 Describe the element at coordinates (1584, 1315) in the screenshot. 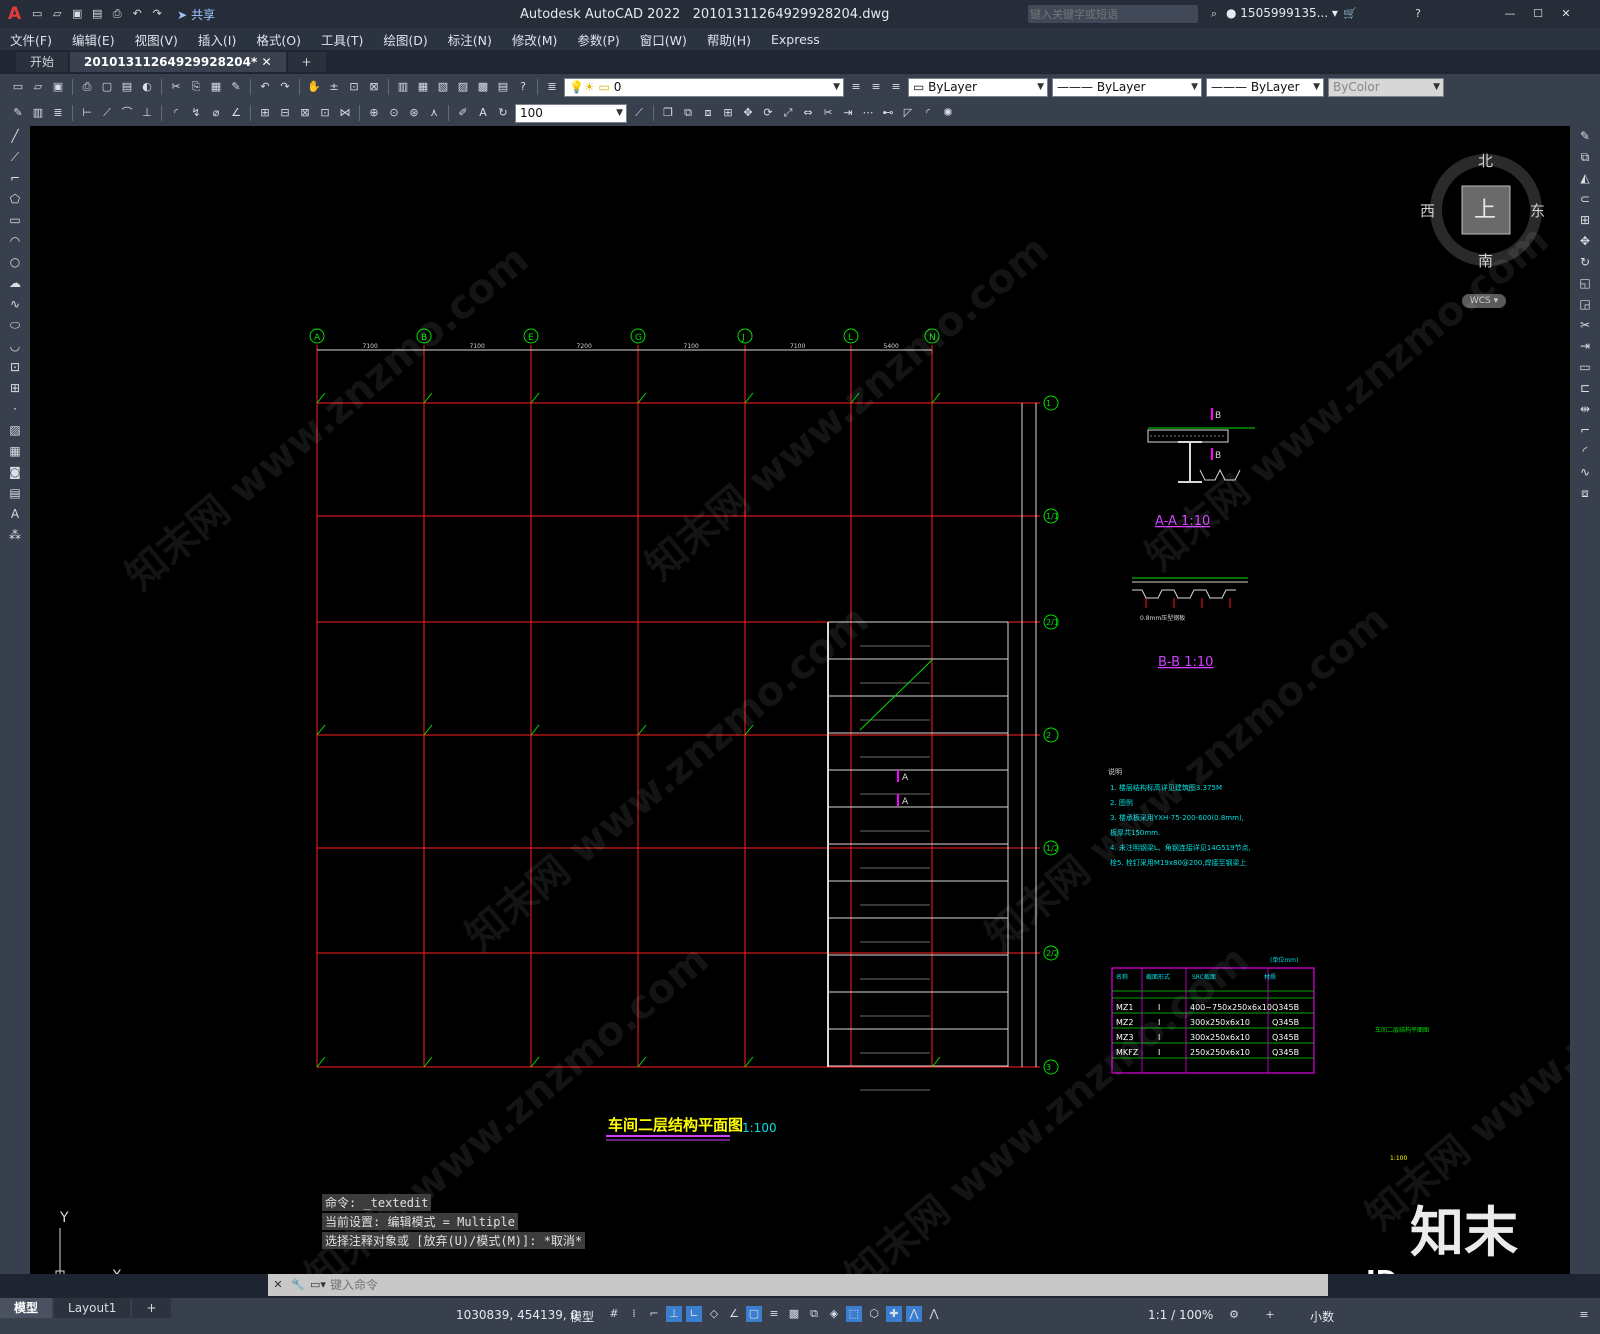

I see `customization-icon: ≡` at that location.